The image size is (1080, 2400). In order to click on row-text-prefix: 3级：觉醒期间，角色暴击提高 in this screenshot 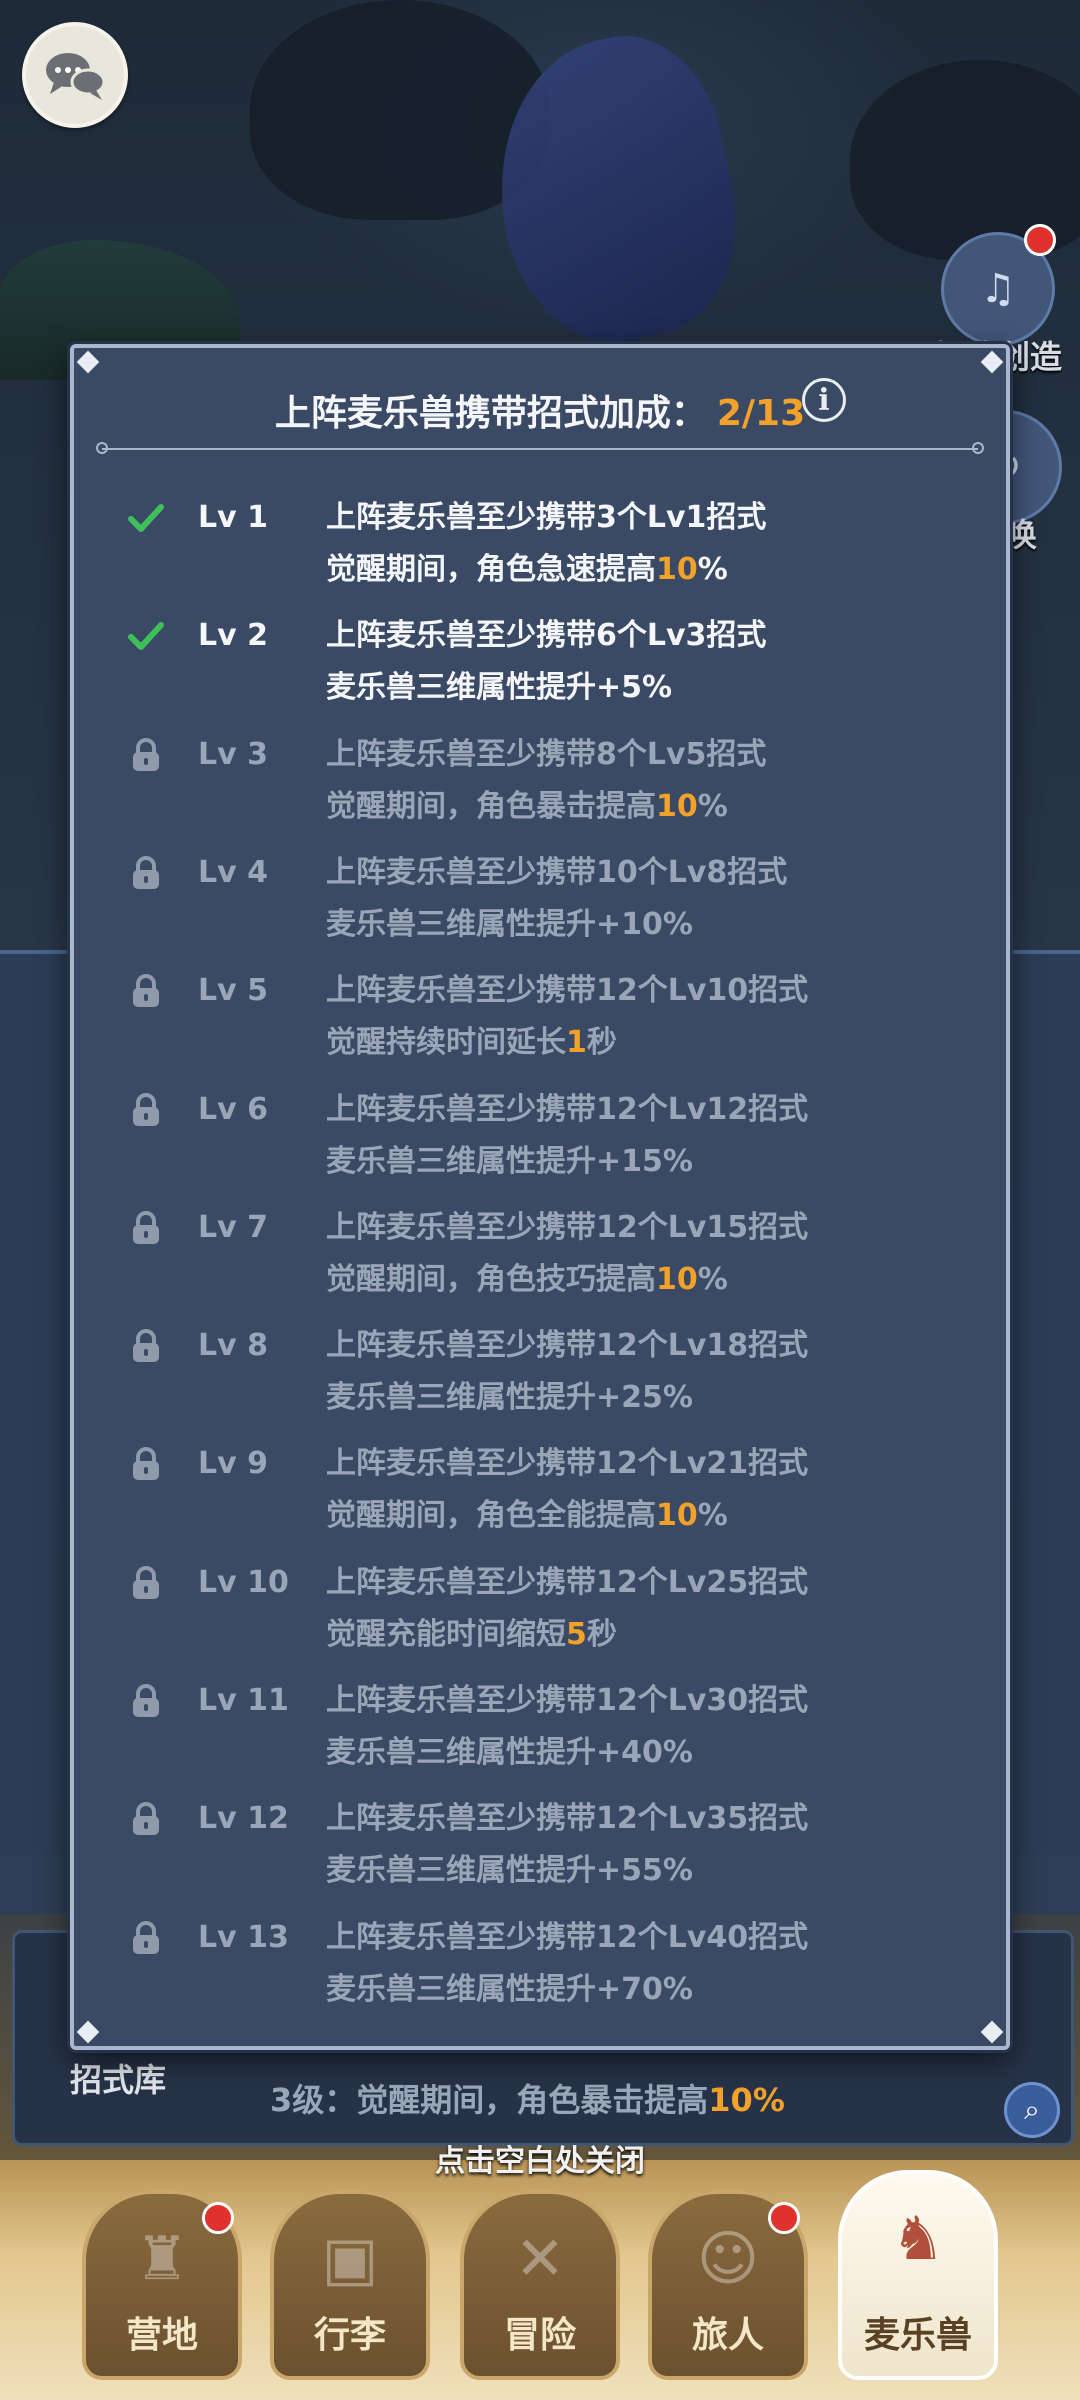, I will do `click(489, 2100)`.